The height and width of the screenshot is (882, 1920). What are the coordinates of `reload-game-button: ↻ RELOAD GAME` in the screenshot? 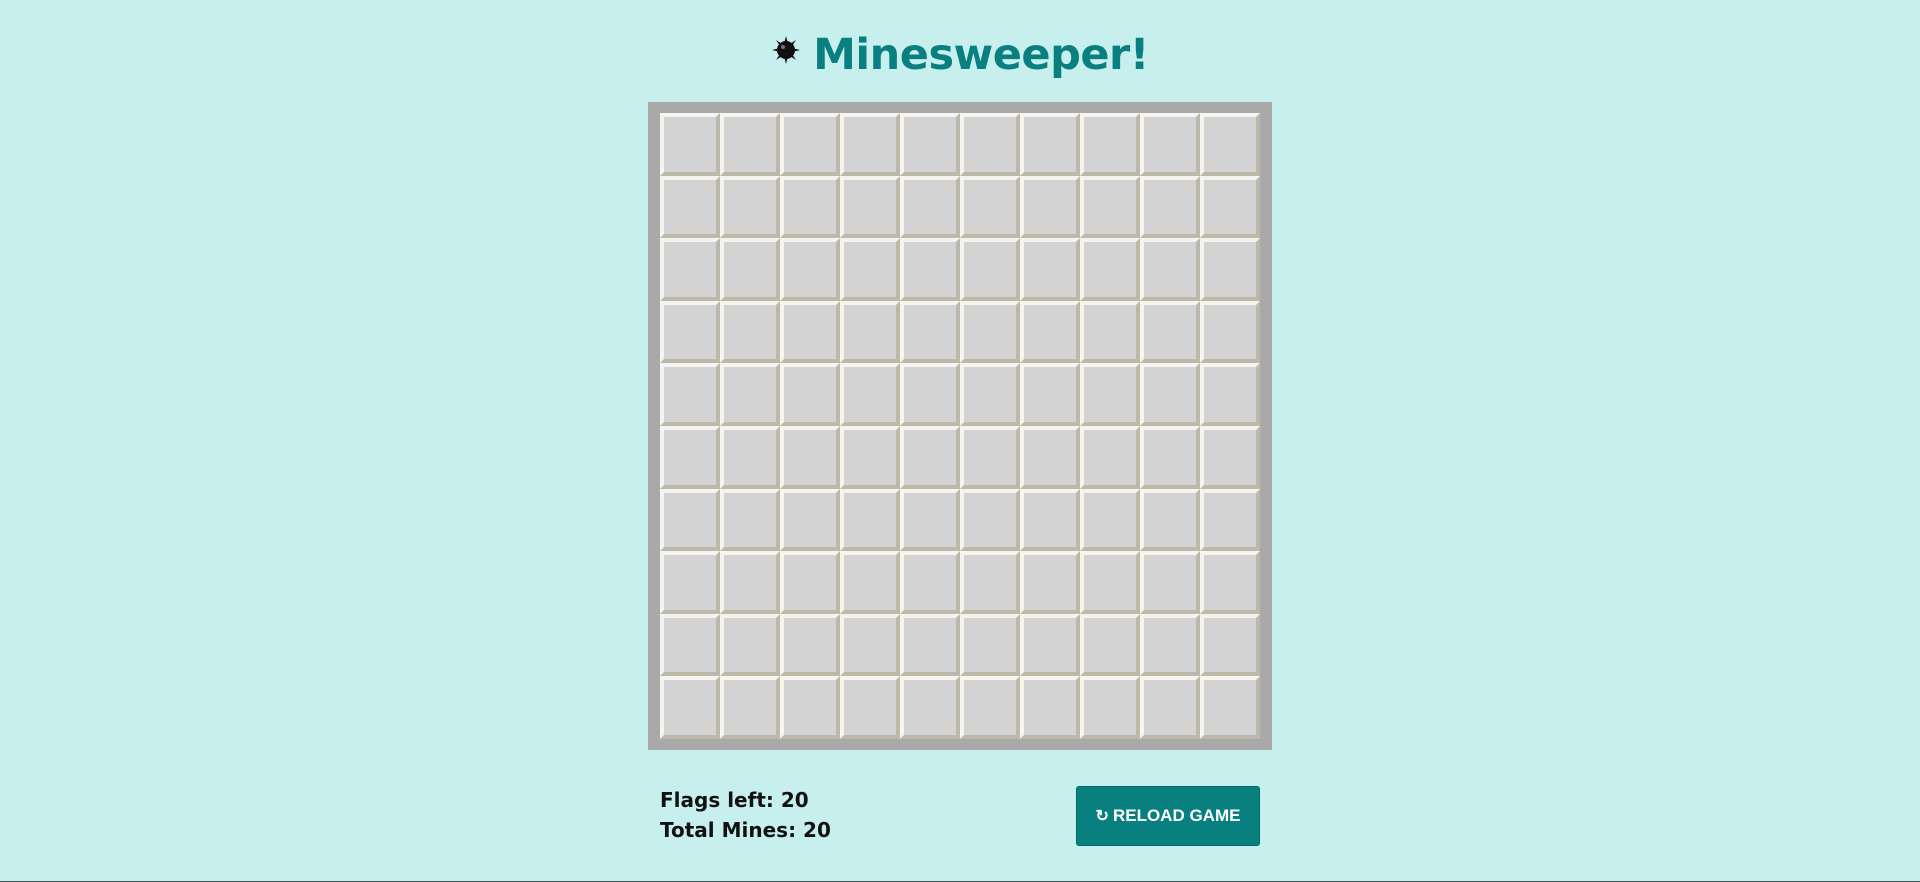 It's located at (1168, 816).